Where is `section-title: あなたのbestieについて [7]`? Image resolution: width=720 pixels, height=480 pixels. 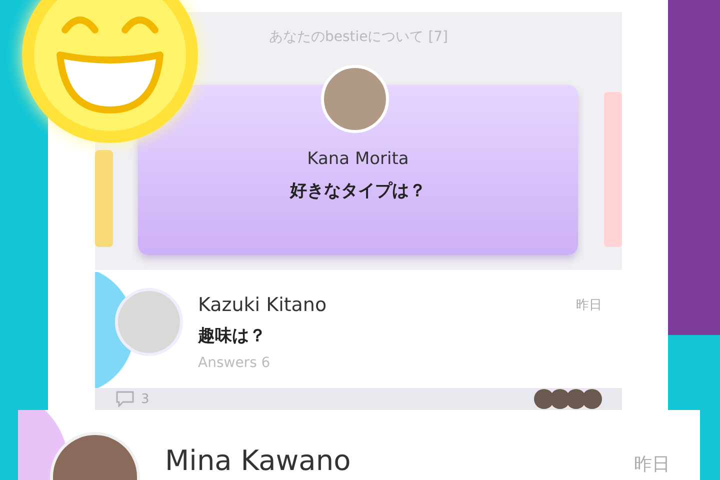
section-title: あなたのbestieについて [7] is located at coordinates (359, 37).